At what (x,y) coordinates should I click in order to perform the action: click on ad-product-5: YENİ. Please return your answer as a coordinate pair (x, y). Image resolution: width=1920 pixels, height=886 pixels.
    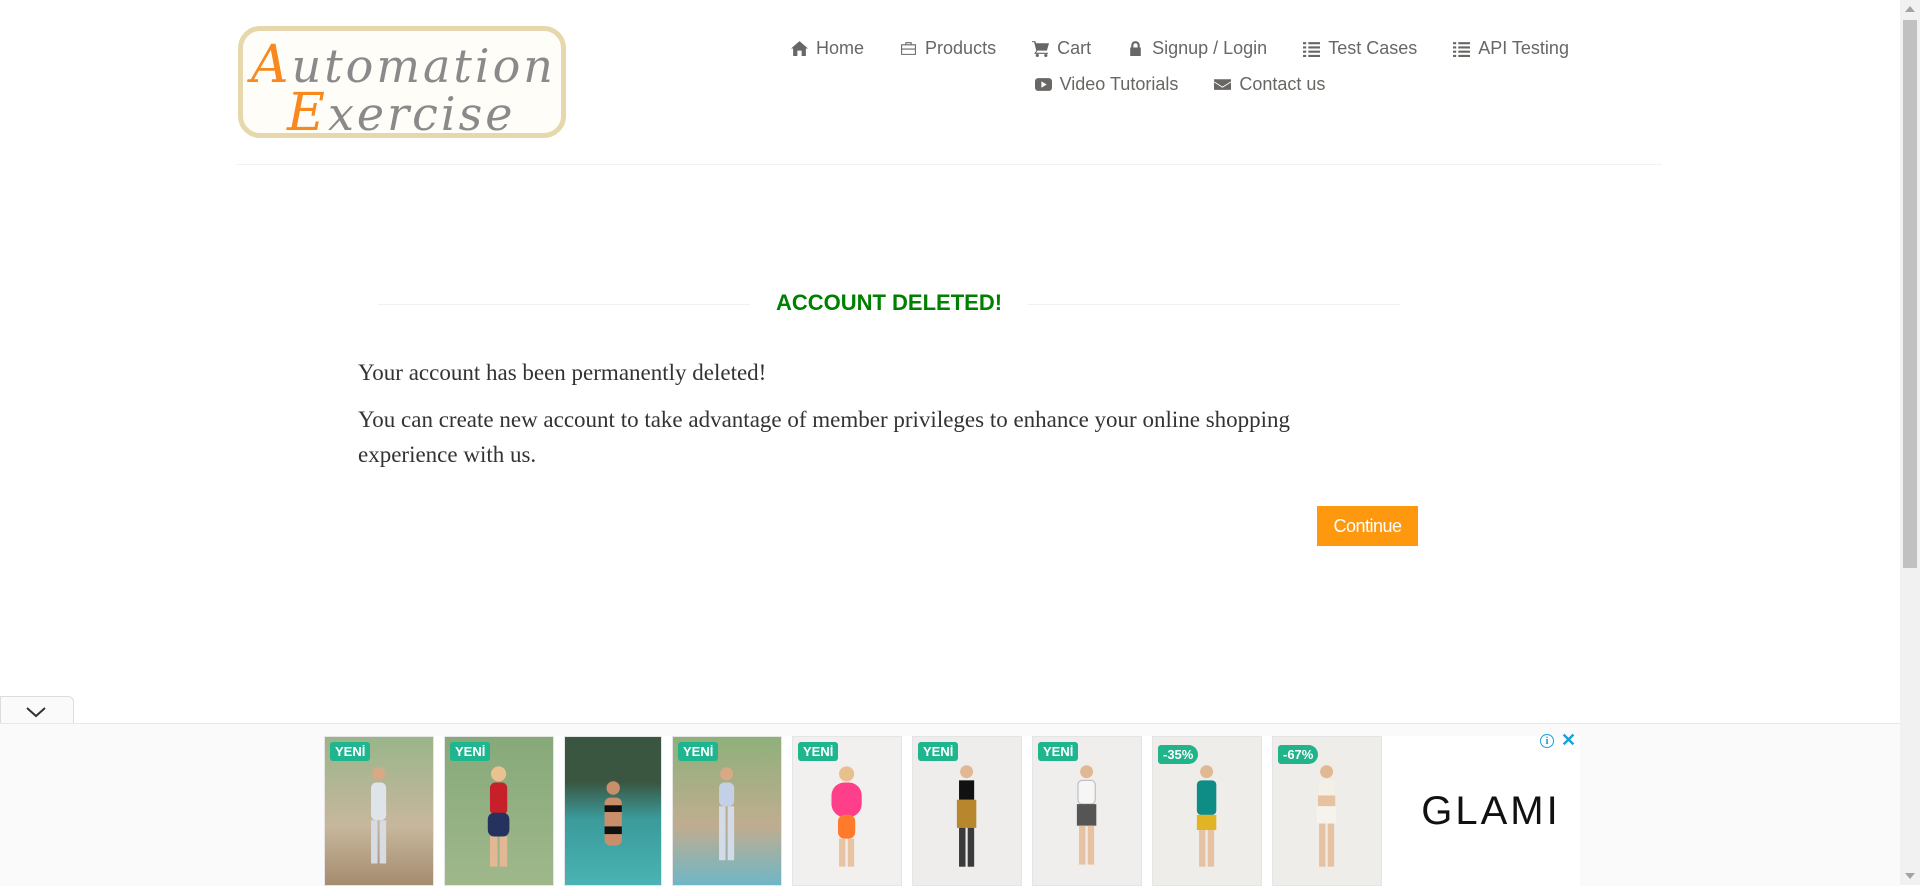
    Looking at the image, I should click on (847, 811).